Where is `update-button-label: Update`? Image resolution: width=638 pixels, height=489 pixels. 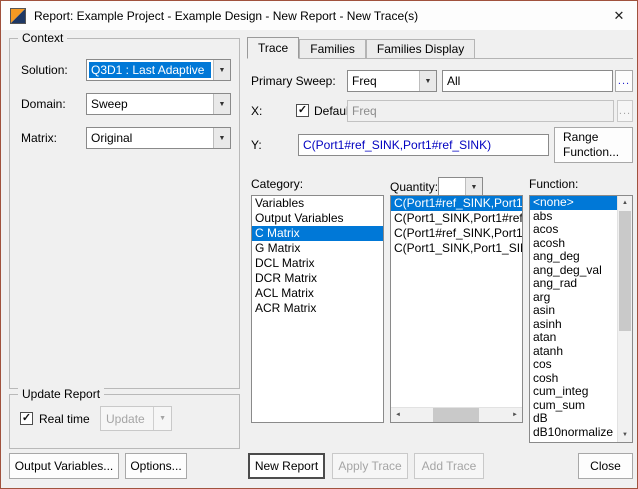 update-button-label: Update is located at coordinates (125, 418).